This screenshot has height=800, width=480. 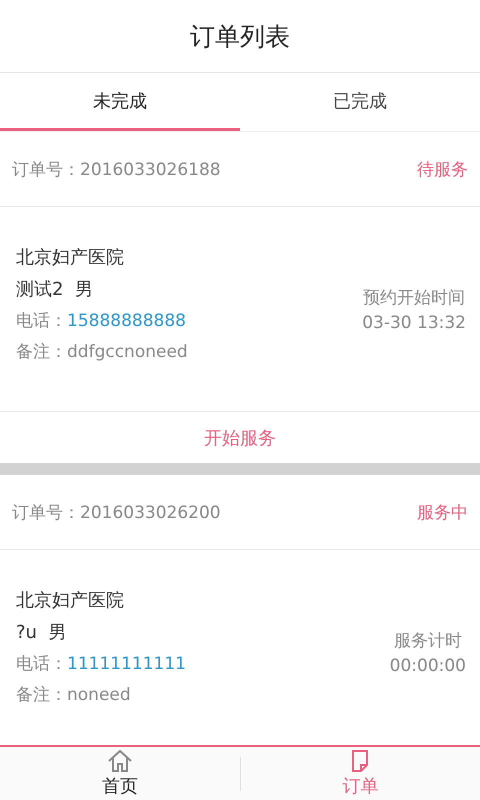 I want to click on patient-info: 测试2 男, so click(x=55, y=289).